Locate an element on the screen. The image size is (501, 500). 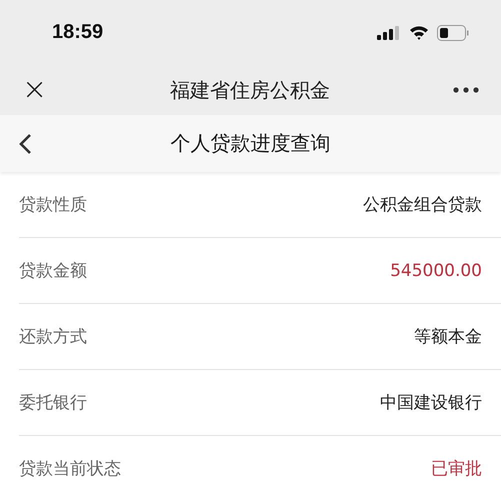
more-icon is located at coordinates (465, 90).